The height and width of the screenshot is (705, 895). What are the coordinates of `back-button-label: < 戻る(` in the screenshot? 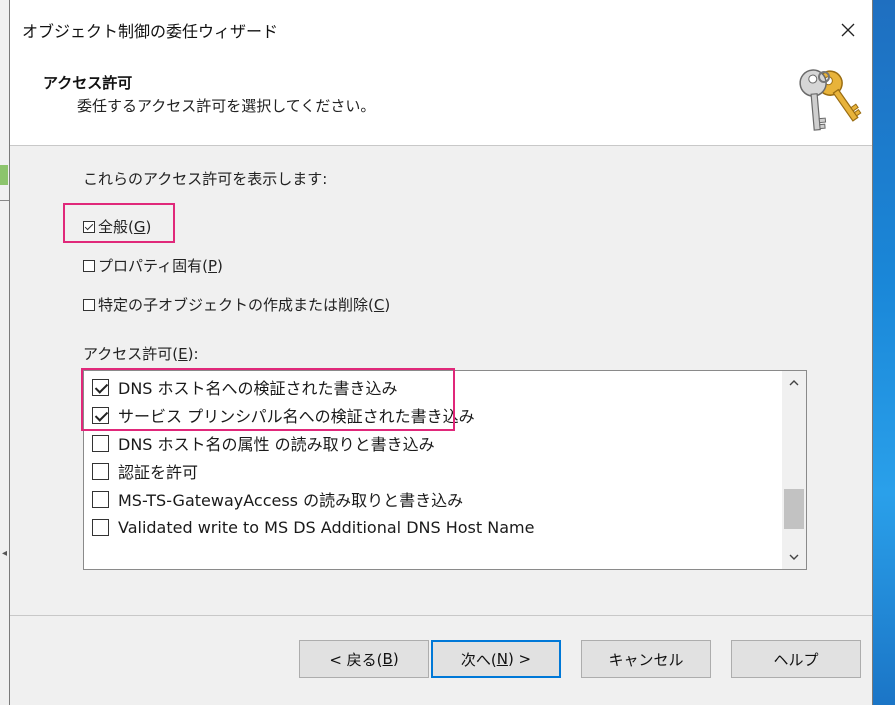 It's located at (356, 659).